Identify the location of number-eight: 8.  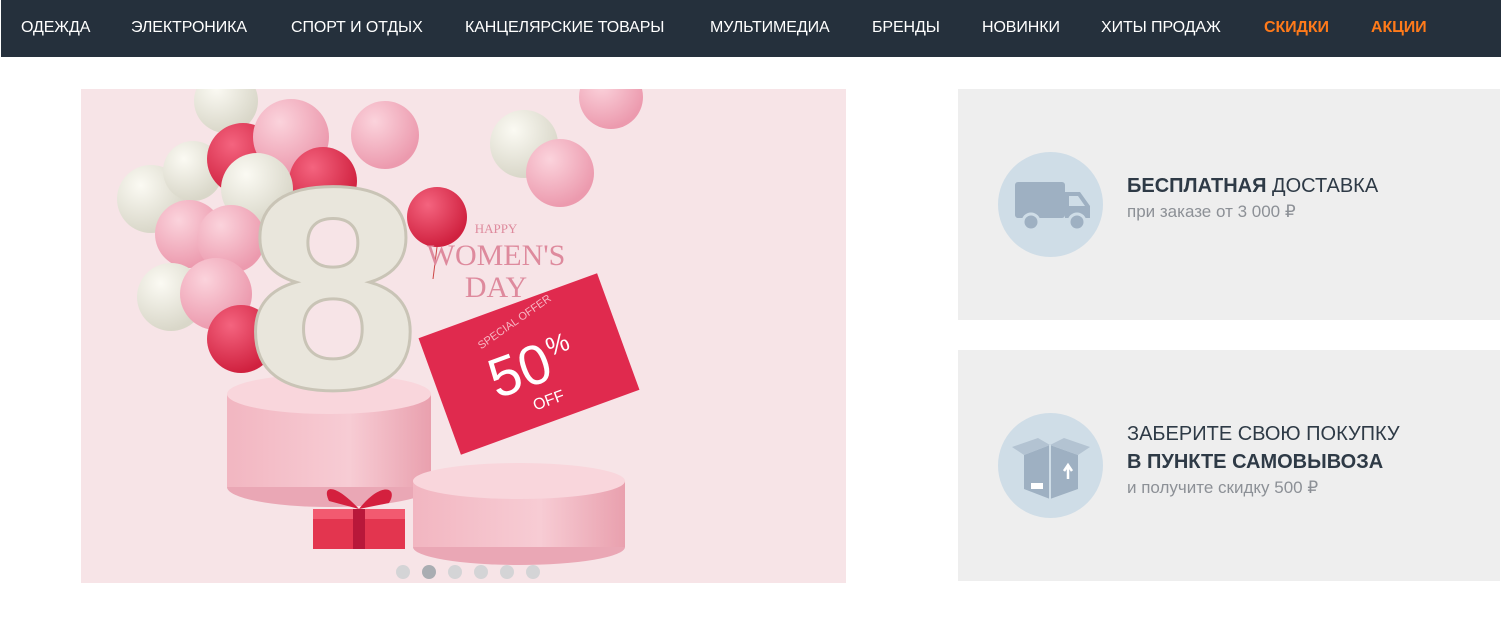
(333, 294).